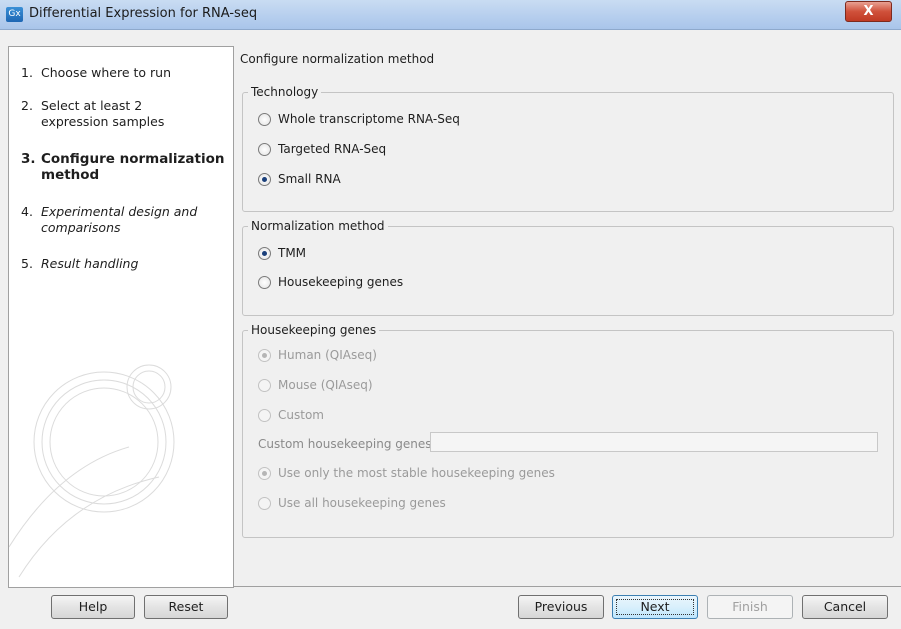 This screenshot has height=629, width=901. I want to click on next-button: Next, so click(655, 607).